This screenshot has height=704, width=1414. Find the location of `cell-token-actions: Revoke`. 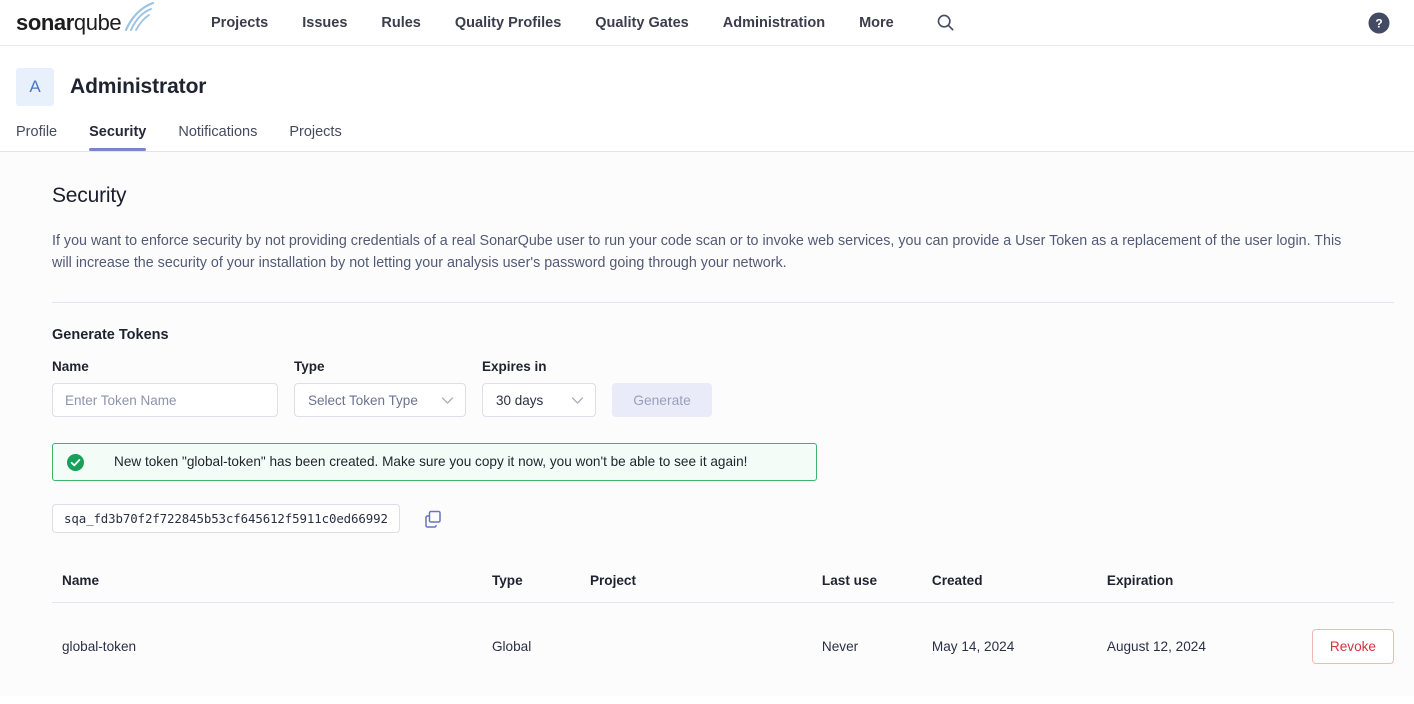

cell-token-actions: Revoke is located at coordinates (1348, 647).